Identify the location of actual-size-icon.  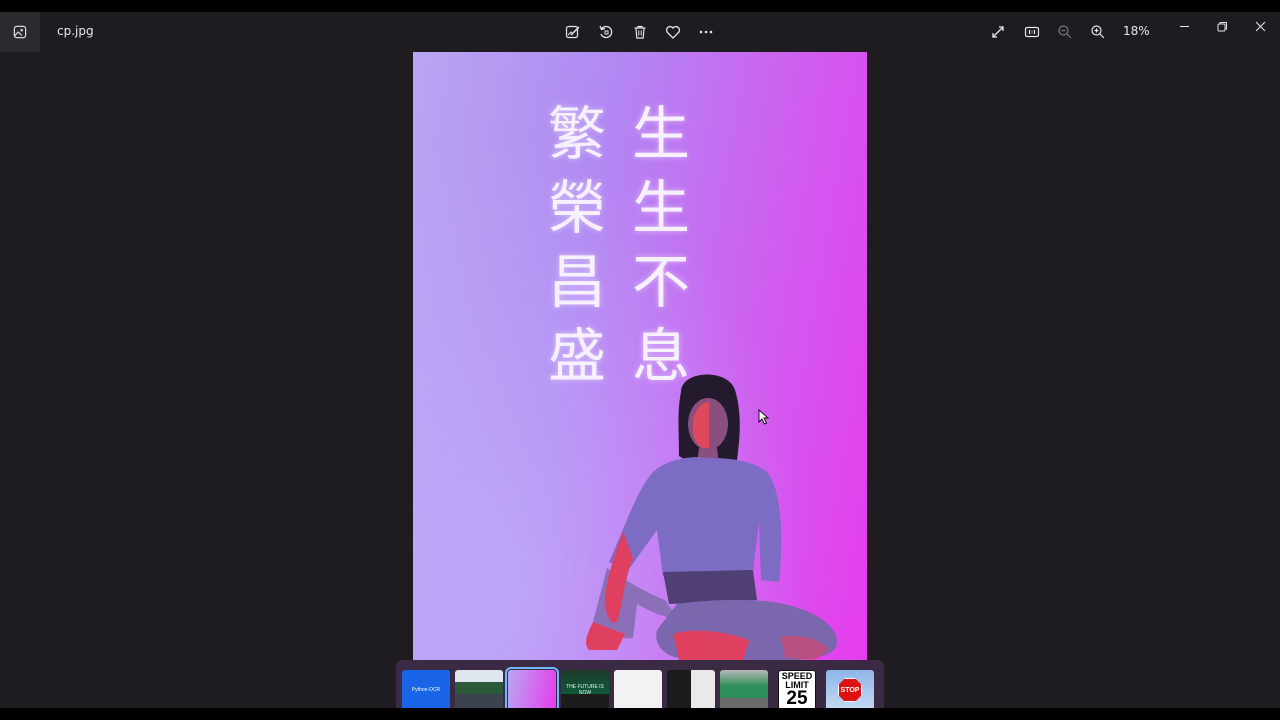
(1032, 32).